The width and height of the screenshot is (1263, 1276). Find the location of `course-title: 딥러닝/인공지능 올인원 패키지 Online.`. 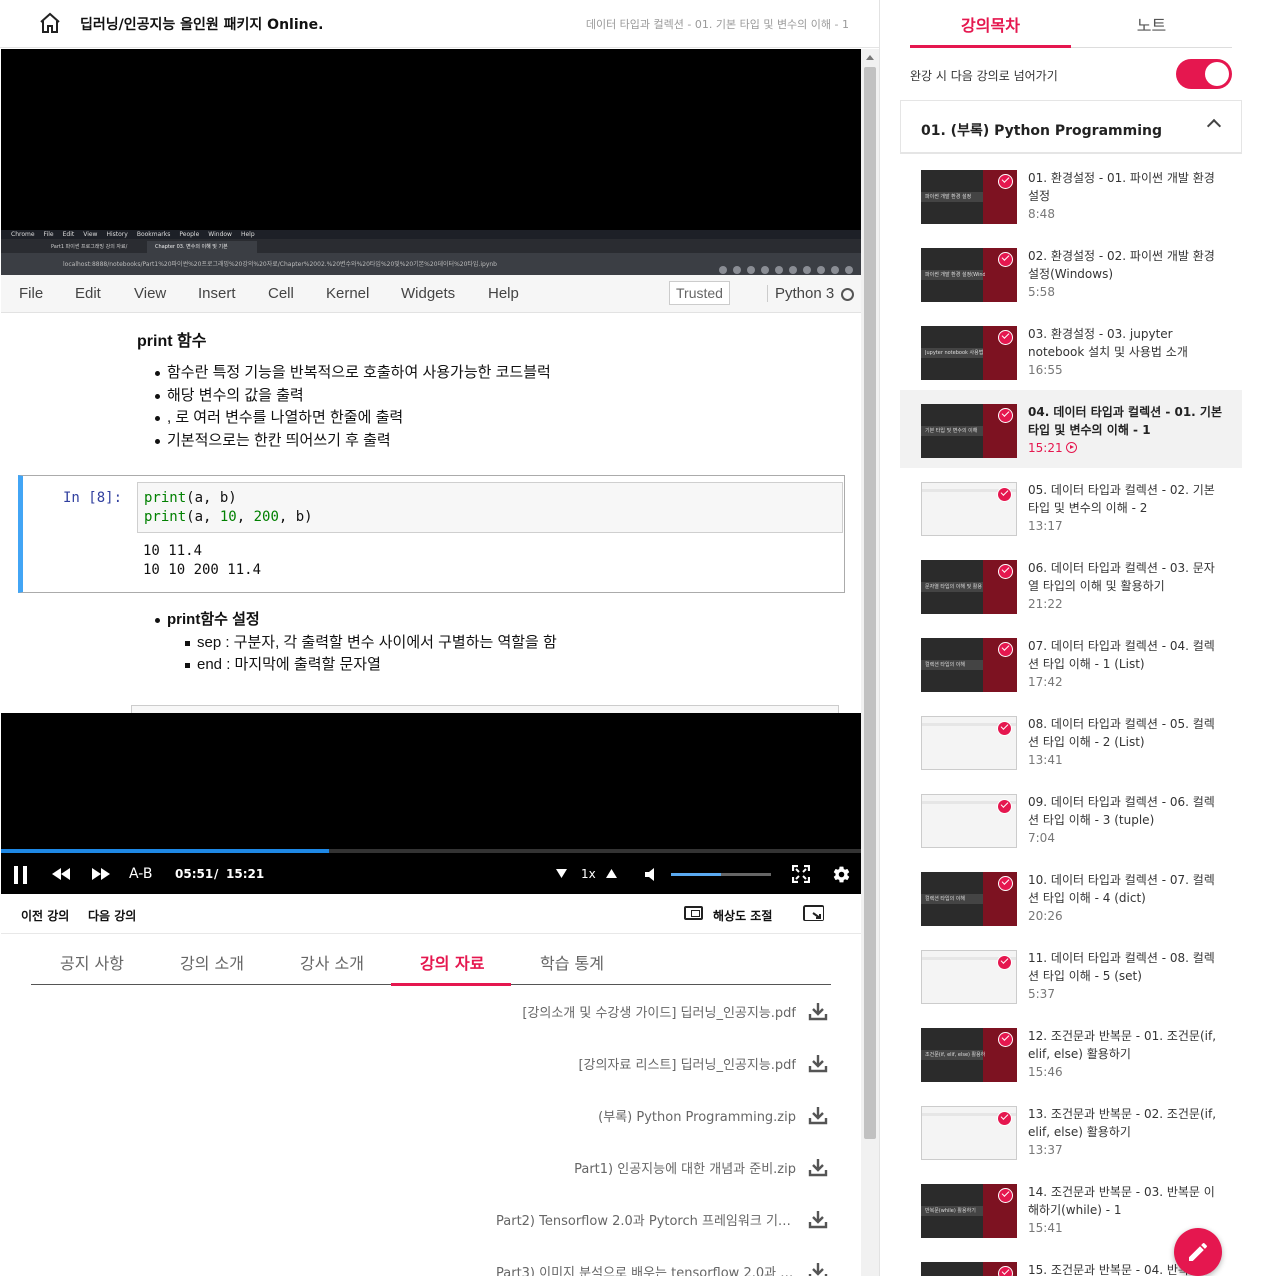

course-title: 딥러닝/인공지능 올인원 패키지 Online. is located at coordinates (202, 25).